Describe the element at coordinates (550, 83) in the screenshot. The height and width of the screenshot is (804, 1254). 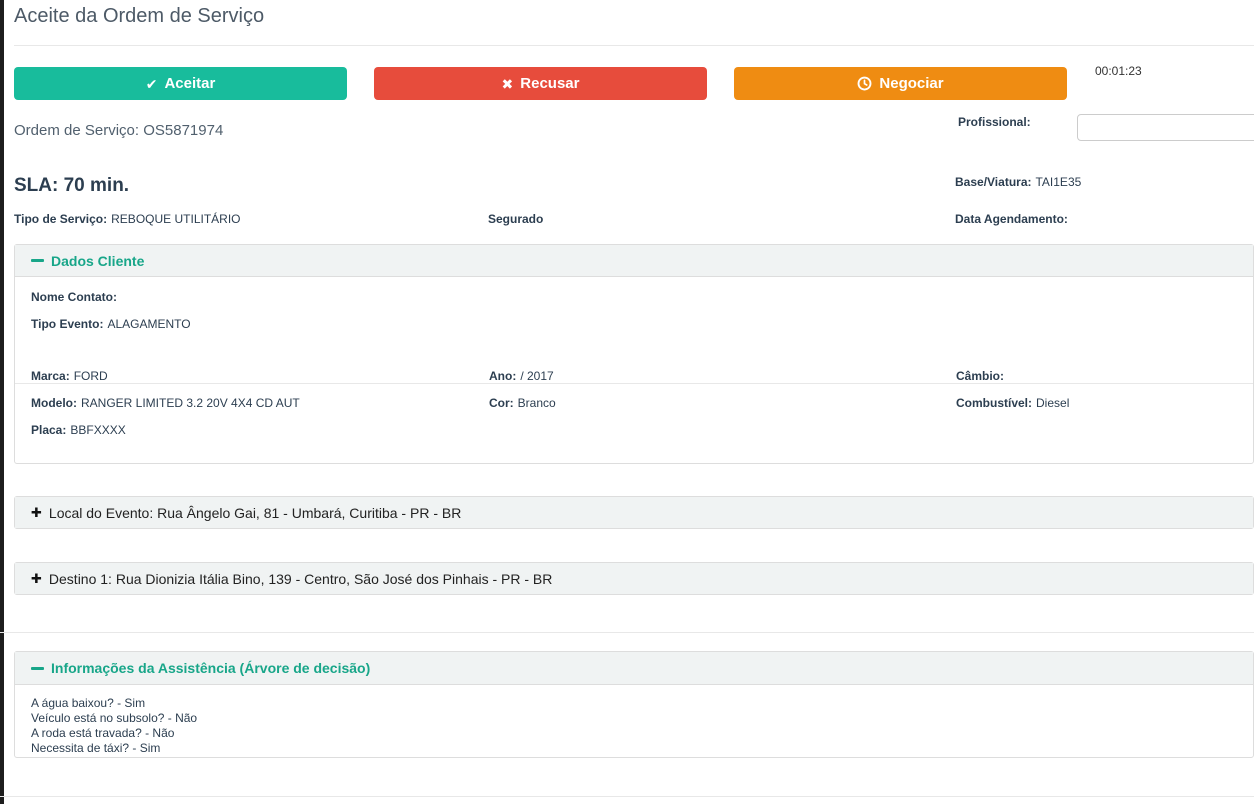
I see `refuse-button-label: Recusar` at that location.